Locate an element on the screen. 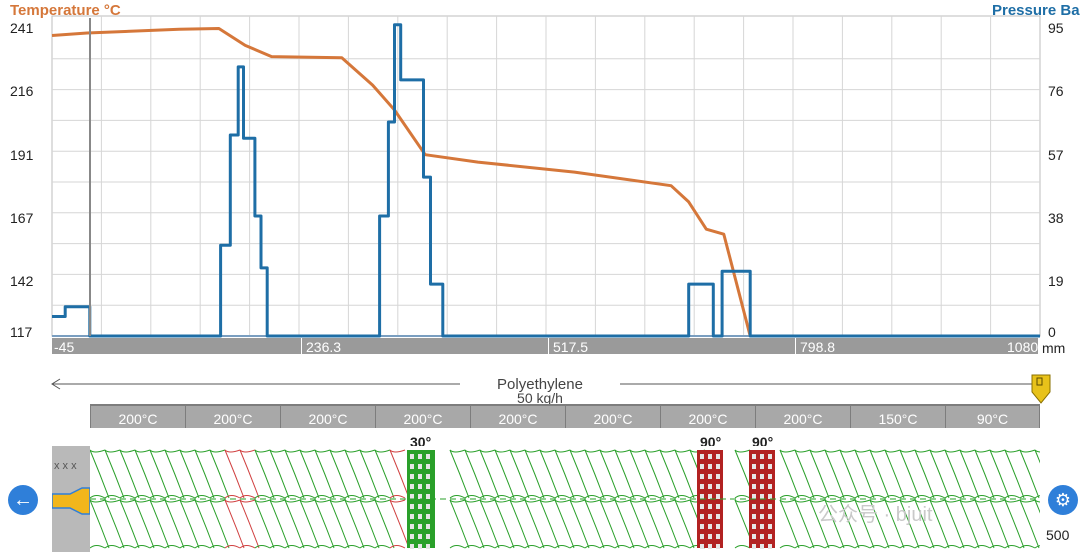 The width and height of the screenshot is (1080, 552). settings-button: ⚙ is located at coordinates (1063, 500).